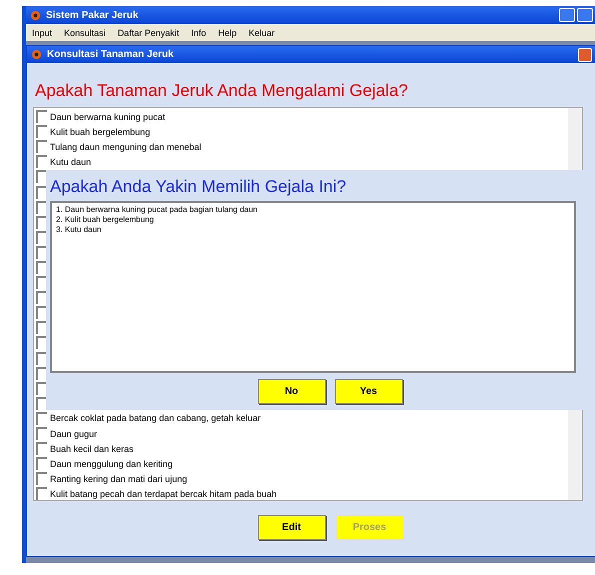 Image resolution: width=595 pixels, height=575 pixels. What do you see at coordinates (105, 220) in the screenshot?
I see `text-line: 2. Kulit buah bergelembung` at bounding box center [105, 220].